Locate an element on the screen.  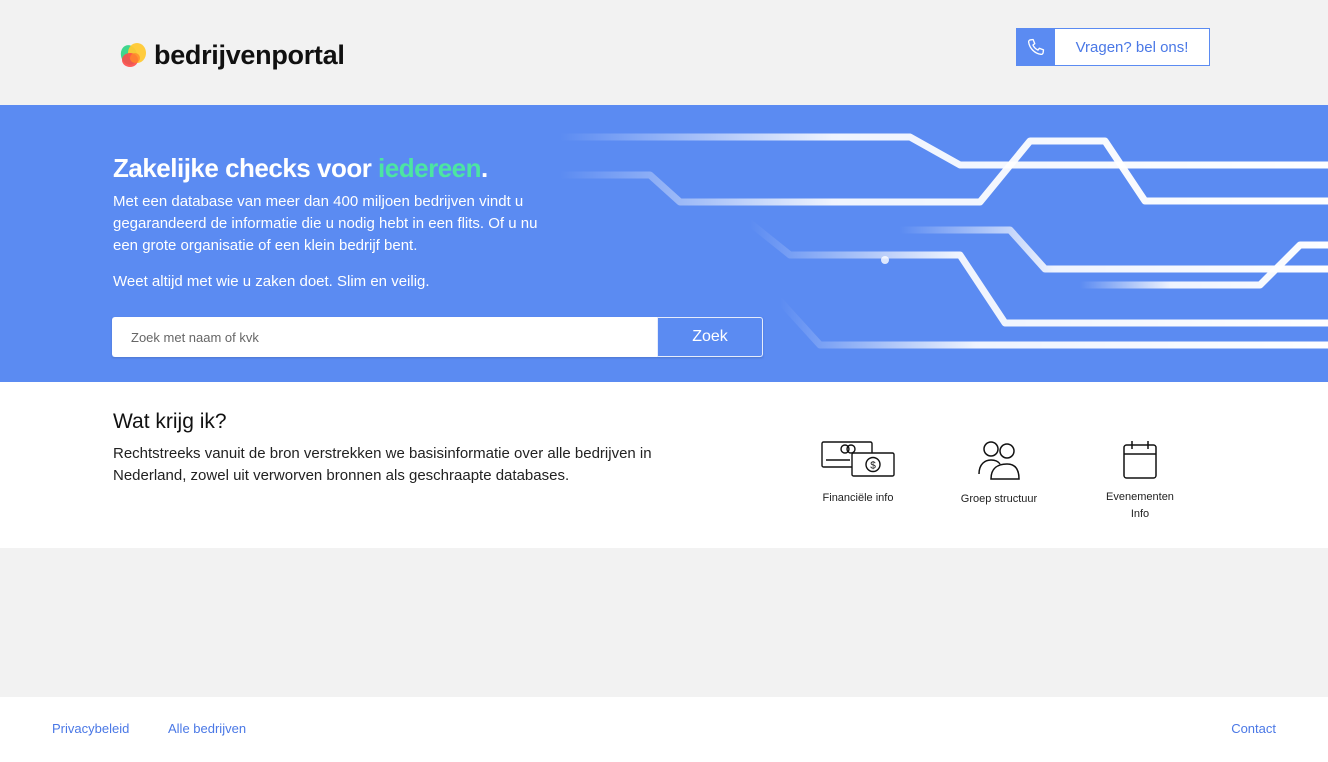
logo: bedrijvenportal is located at coordinates (232, 55).